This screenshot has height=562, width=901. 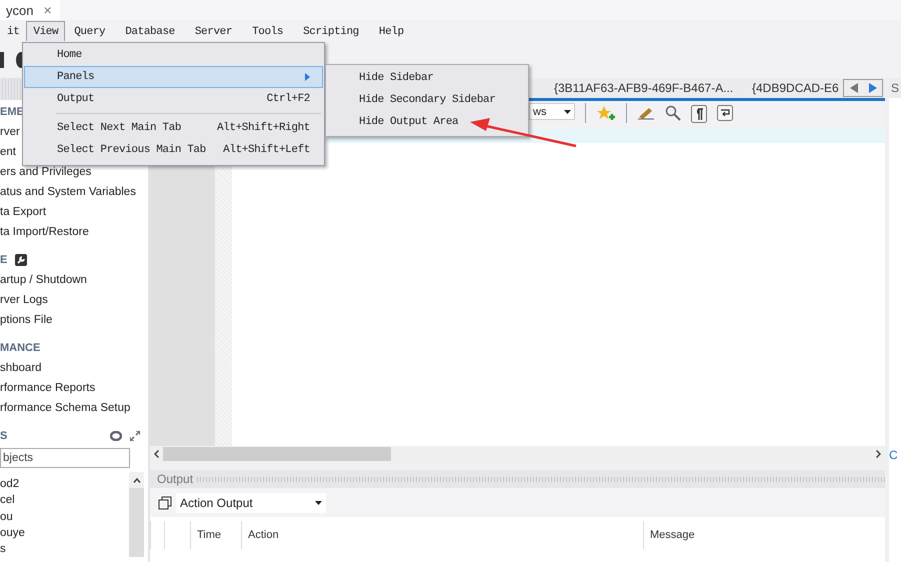 What do you see at coordinates (64, 533) in the screenshot?
I see `tree-item: ouye` at bounding box center [64, 533].